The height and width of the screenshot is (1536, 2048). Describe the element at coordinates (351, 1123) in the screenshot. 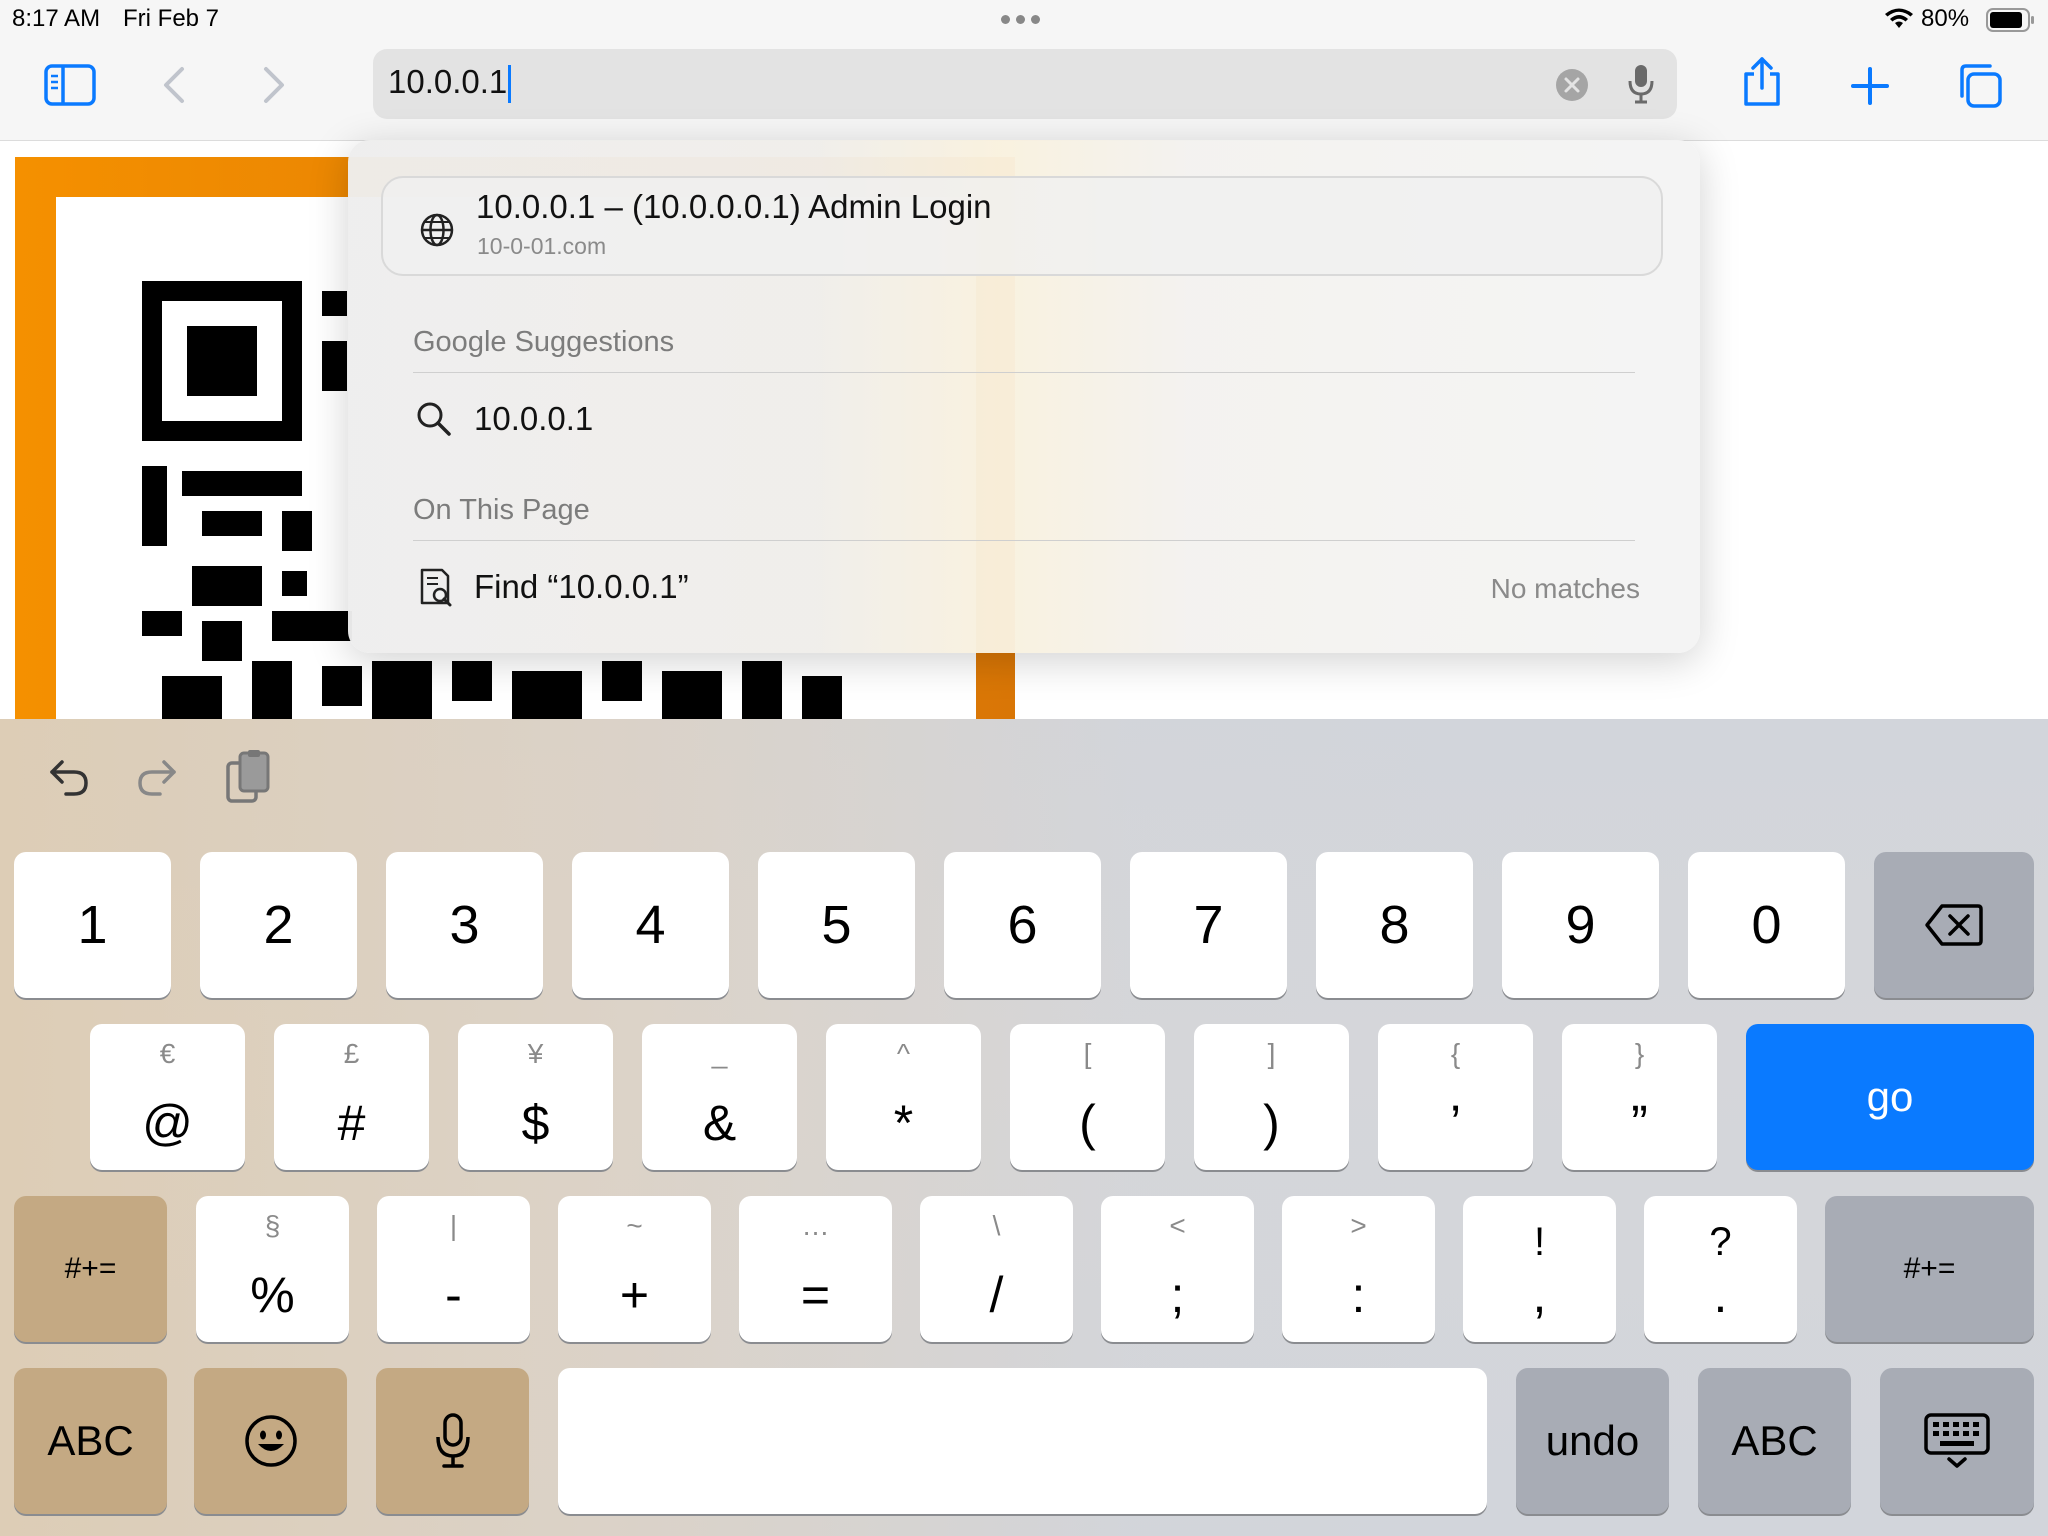

I see `key-label: #` at that location.